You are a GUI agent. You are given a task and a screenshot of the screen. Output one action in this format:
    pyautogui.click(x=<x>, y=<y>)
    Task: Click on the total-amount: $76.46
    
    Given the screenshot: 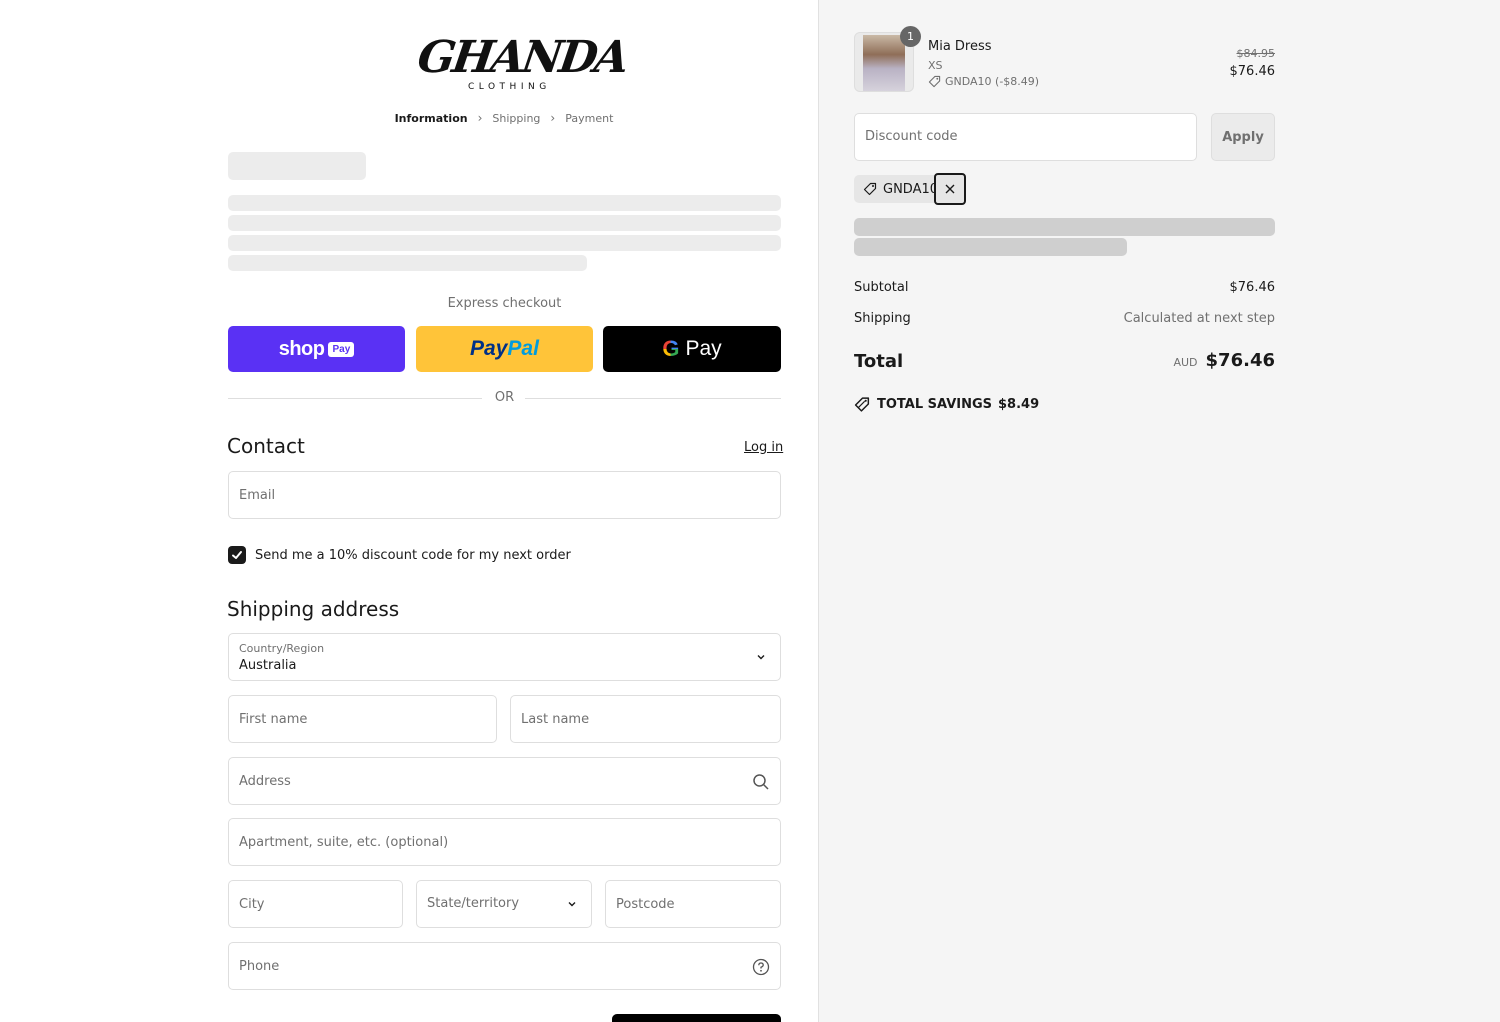 What is the action you would take?
    pyautogui.click(x=1240, y=360)
    